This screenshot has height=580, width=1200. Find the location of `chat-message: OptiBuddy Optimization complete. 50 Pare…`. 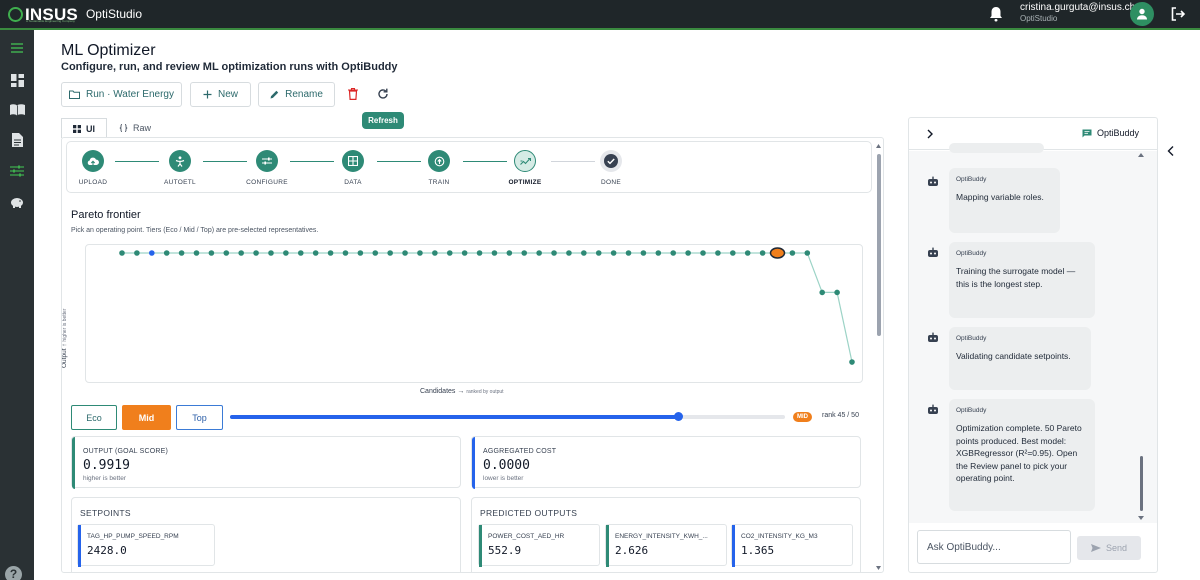

chat-message: OptiBuddy Optimization complete. 50 Pare… is located at coordinates (1022, 455).